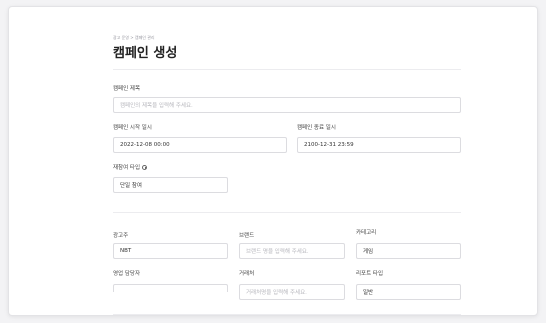 The height and width of the screenshot is (323, 546). I want to click on advertiser-select: NBT, so click(170, 251).